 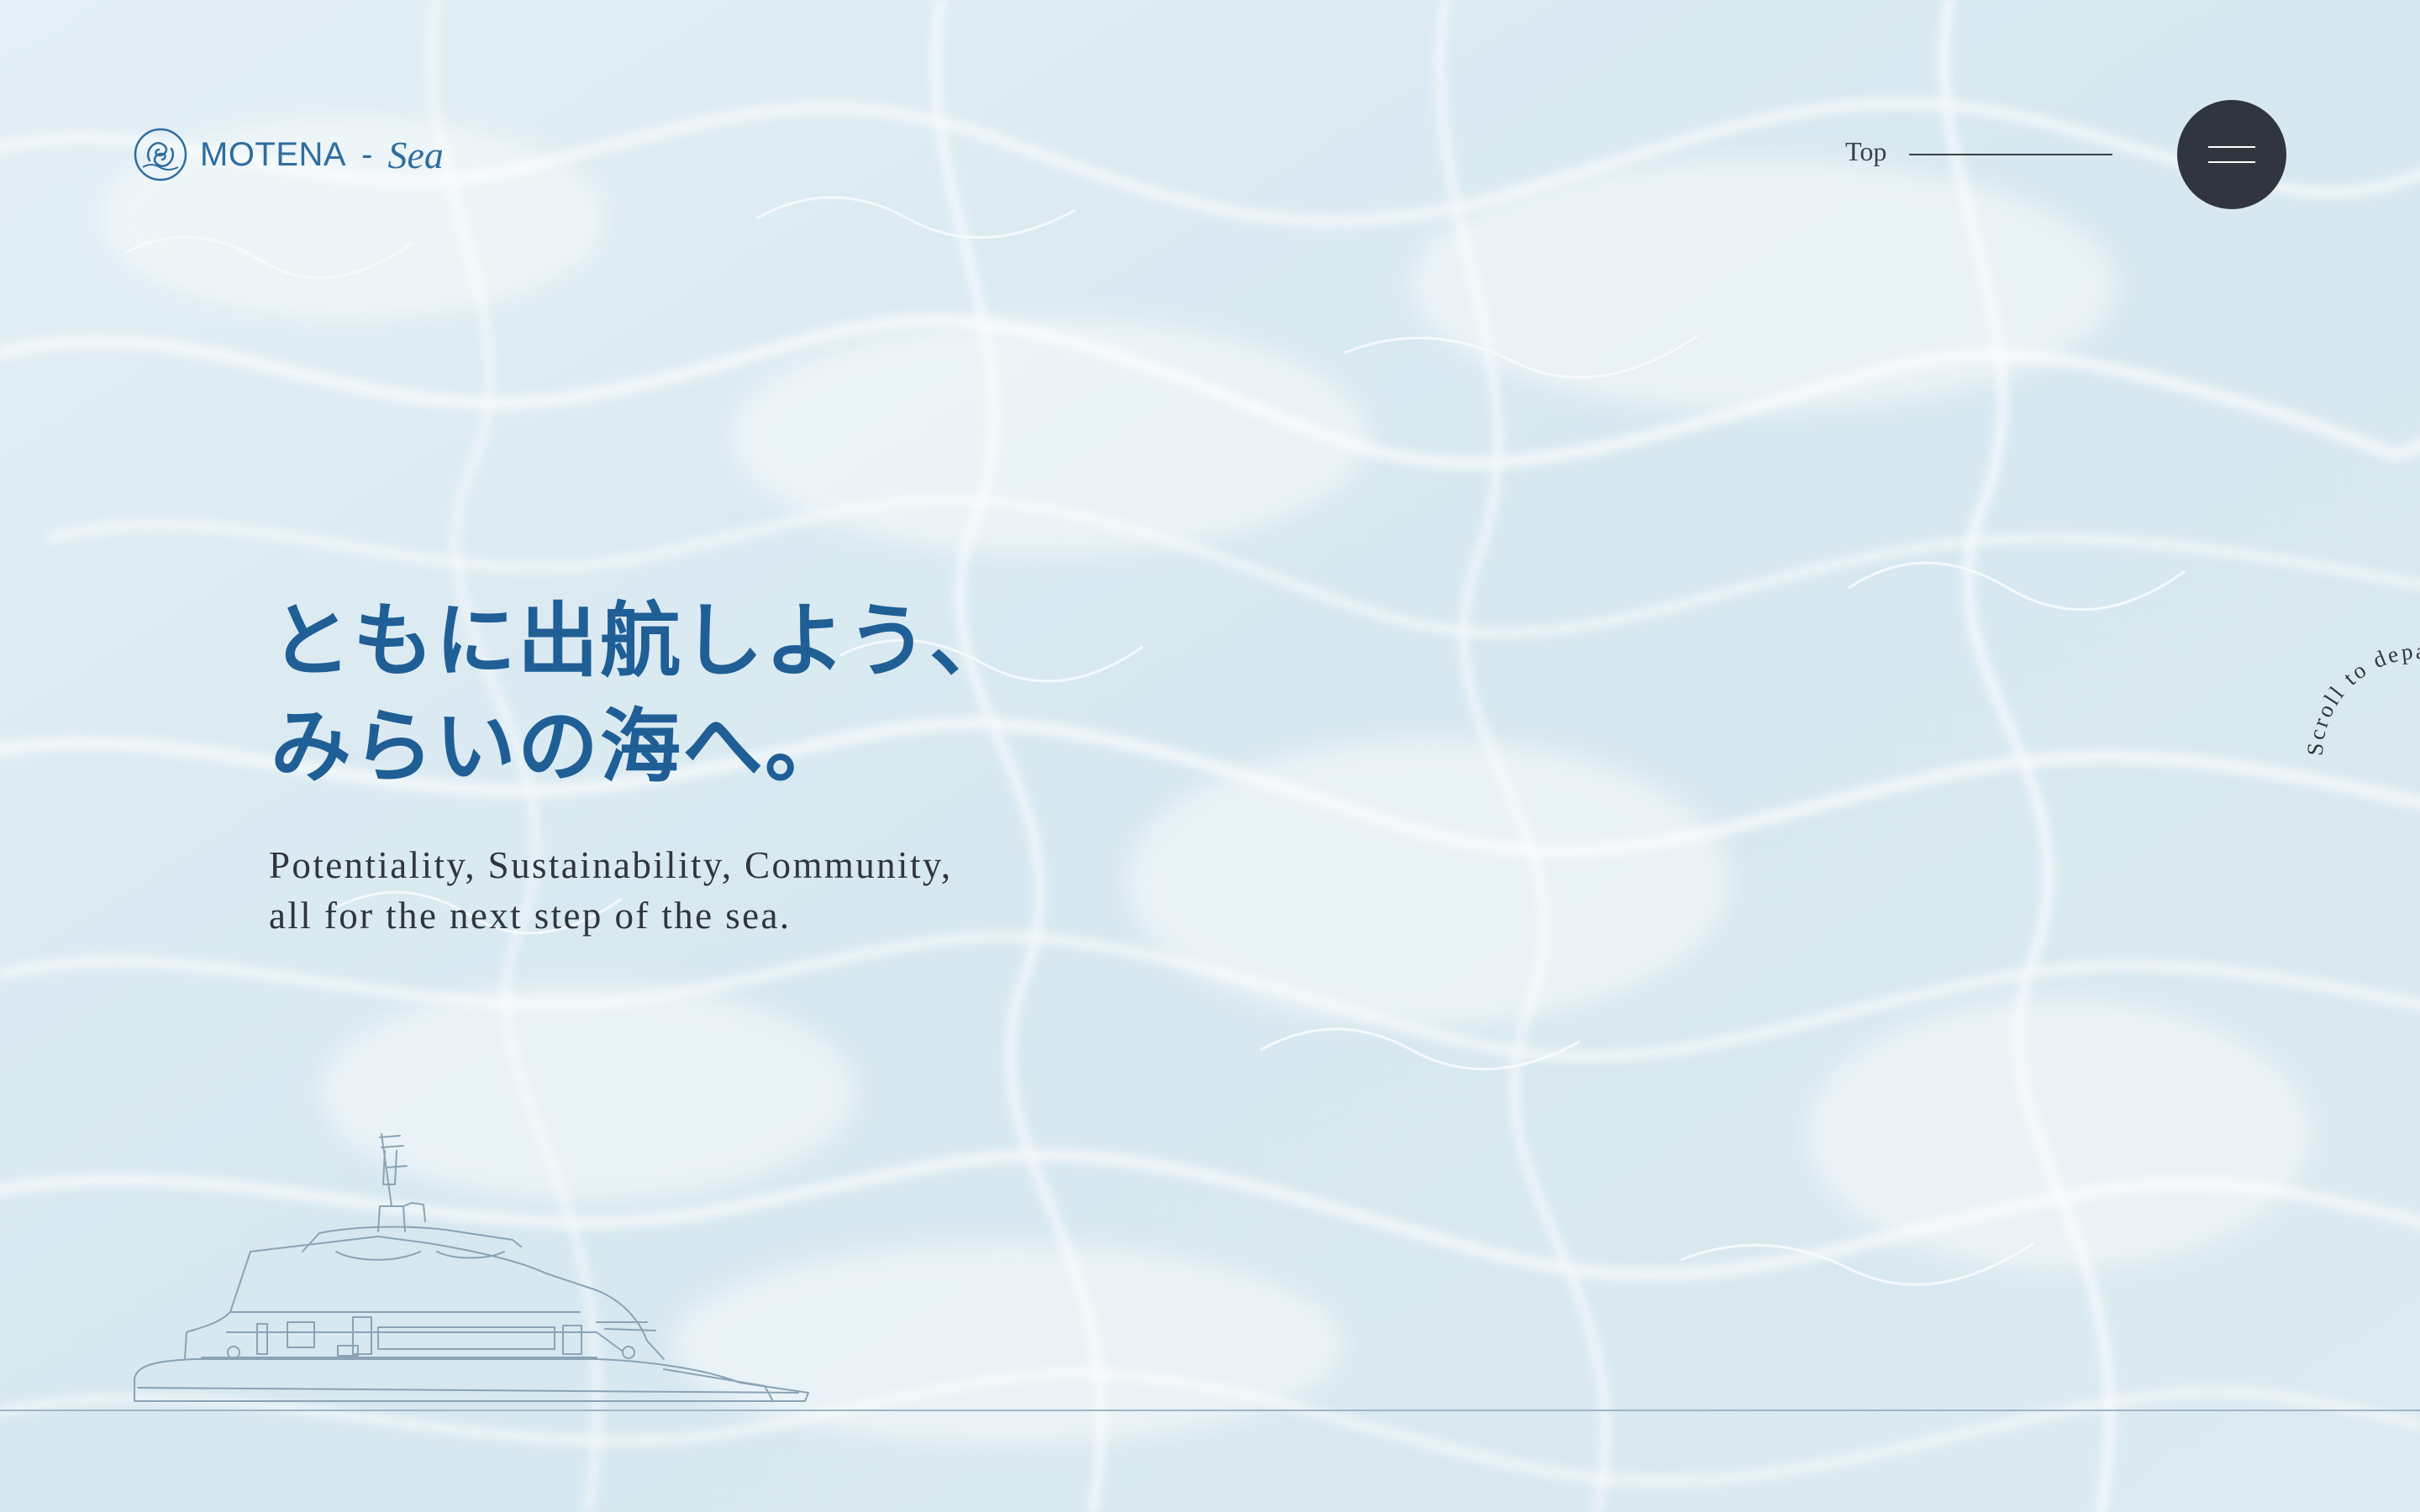 I want to click on seahorse-emblem-icon, so click(x=161, y=154).